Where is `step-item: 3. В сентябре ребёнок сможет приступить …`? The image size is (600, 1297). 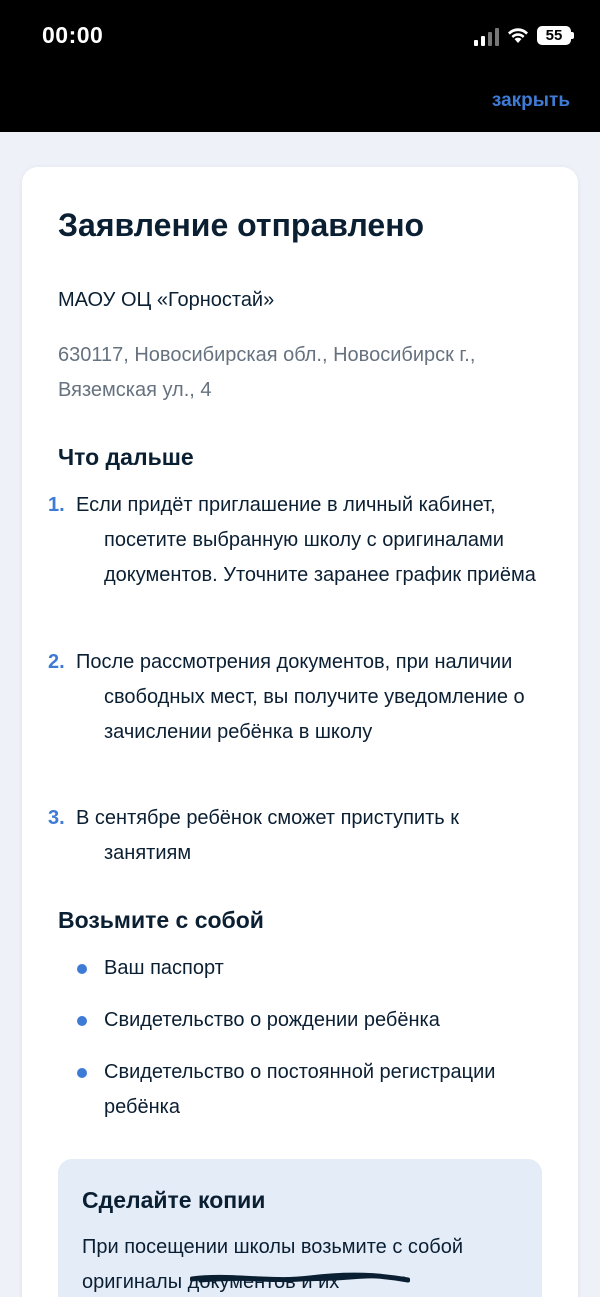
step-item: 3. В сентябре ребёнок сможет приступить … is located at coordinates (294, 836).